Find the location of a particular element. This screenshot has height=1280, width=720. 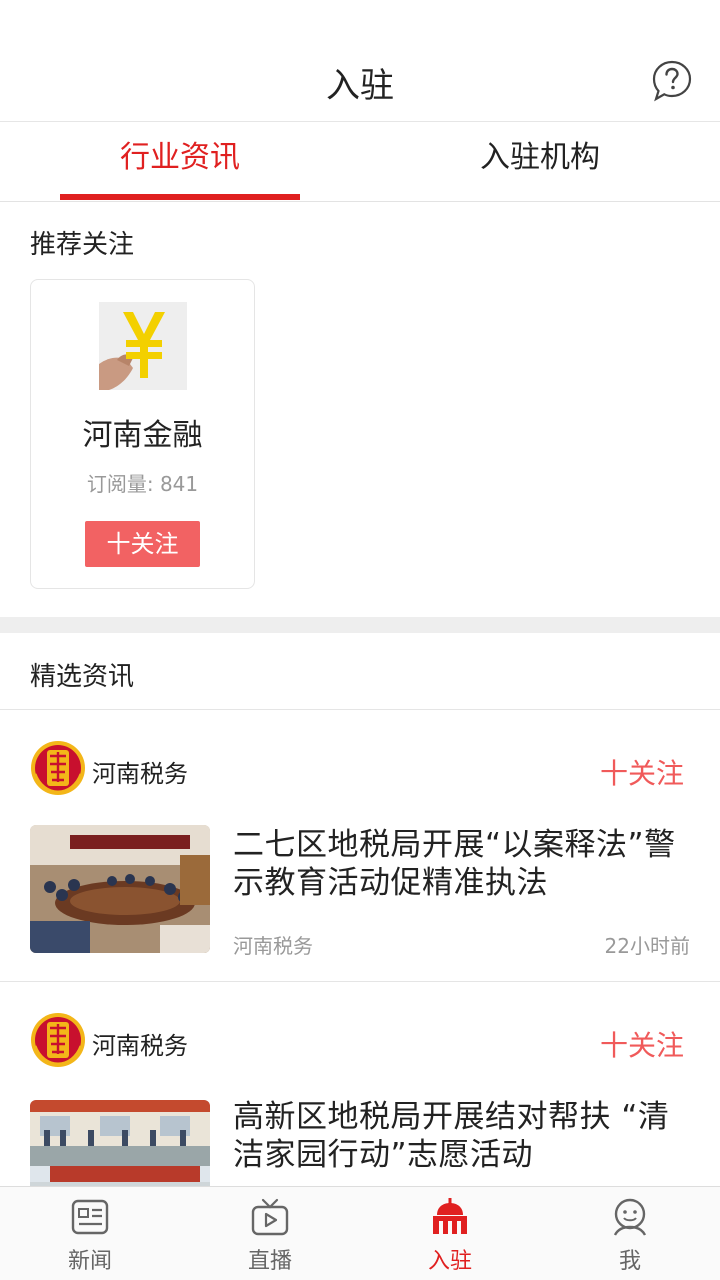

user-icon is located at coordinates (630, 1217).